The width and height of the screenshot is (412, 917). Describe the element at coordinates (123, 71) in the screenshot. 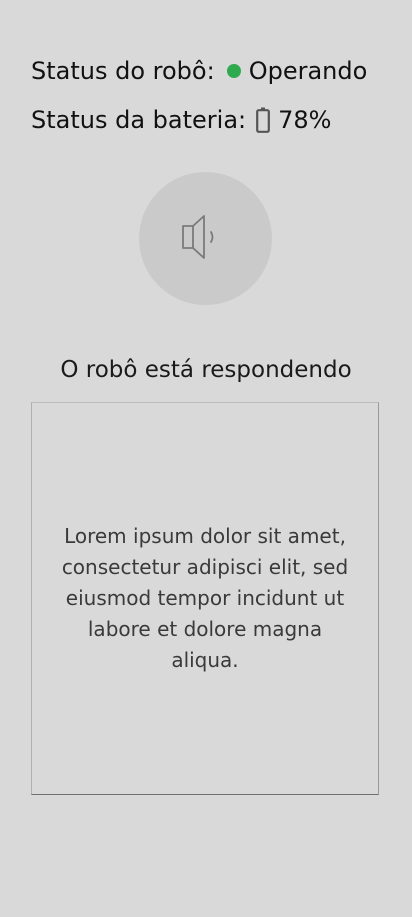

I see `robot-status-label: Status do robô:` at that location.